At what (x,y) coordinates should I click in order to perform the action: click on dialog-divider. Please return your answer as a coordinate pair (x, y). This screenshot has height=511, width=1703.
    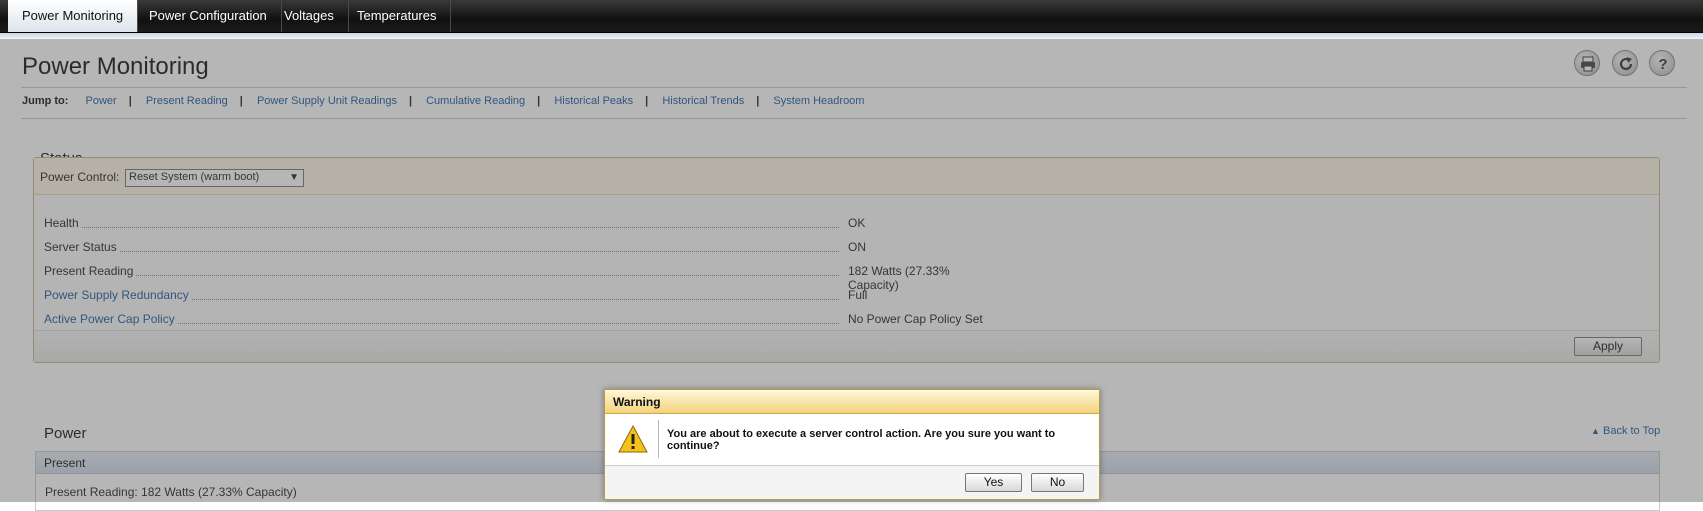
    Looking at the image, I should click on (658, 439).